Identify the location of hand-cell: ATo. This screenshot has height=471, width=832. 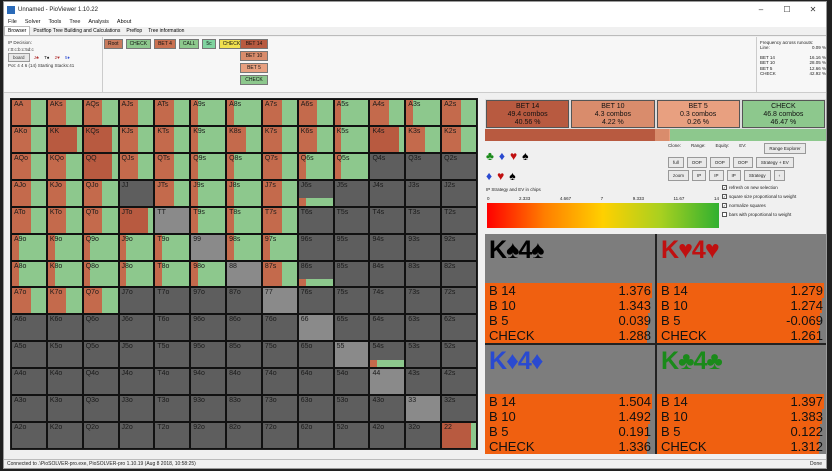
(29, 220).